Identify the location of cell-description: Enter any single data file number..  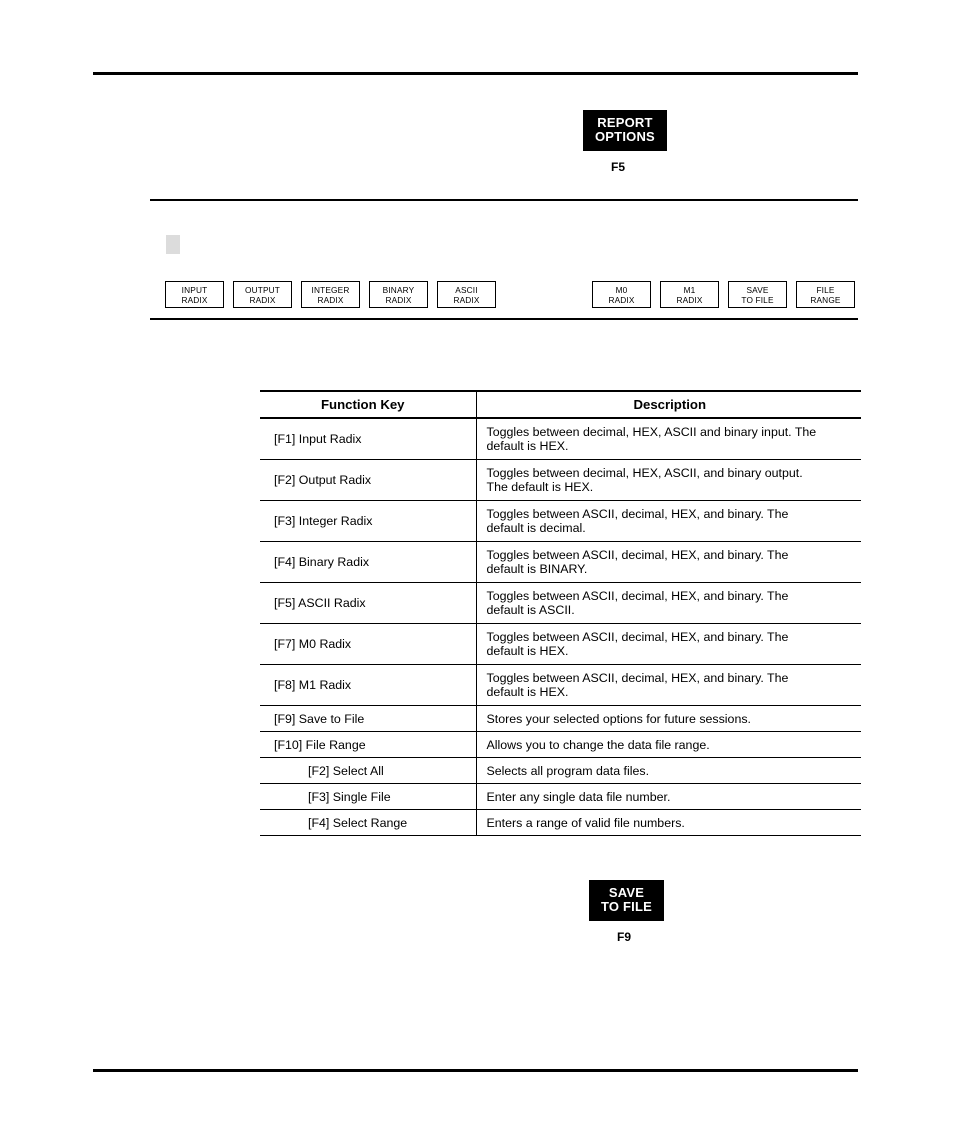
(668, 796).